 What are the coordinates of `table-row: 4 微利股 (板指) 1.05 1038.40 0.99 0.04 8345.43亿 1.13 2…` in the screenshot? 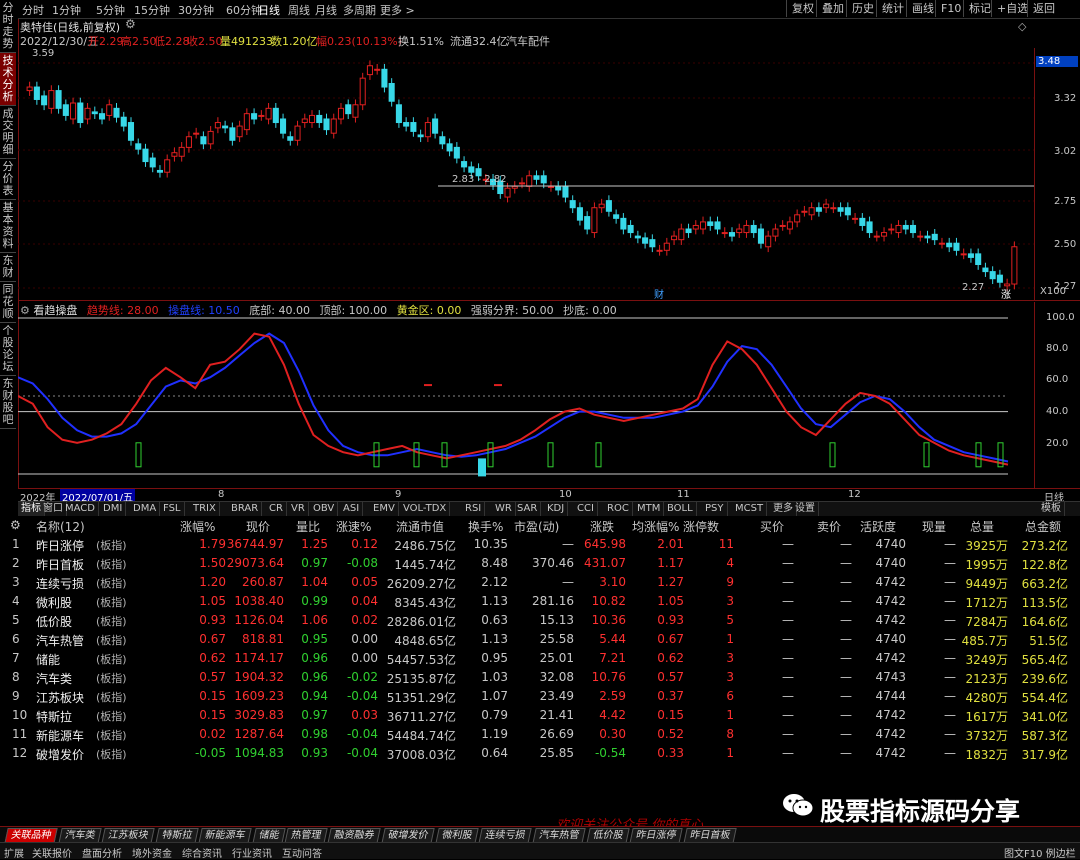 It's located at (540, 601).